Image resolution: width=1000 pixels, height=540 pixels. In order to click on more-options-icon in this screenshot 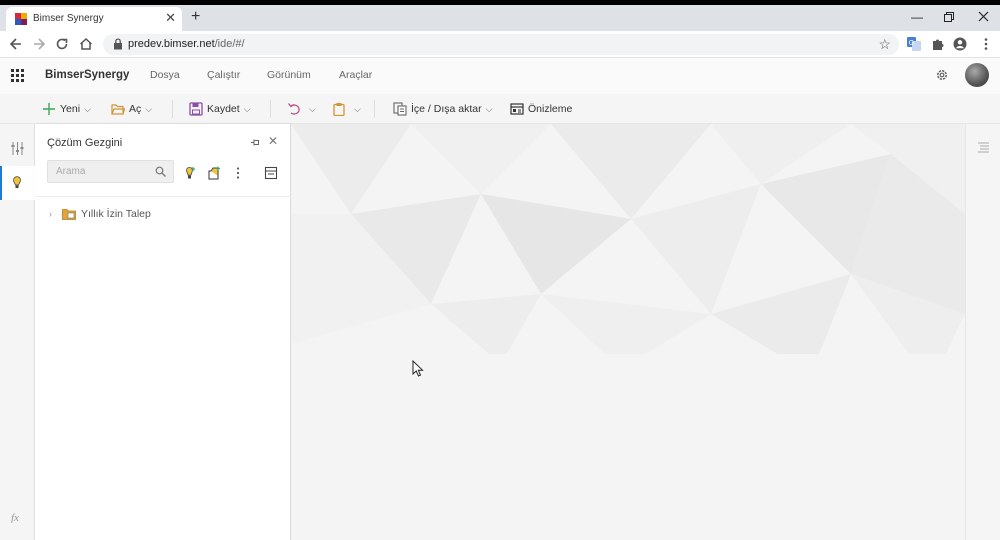, I will do `click(238, 173)`.